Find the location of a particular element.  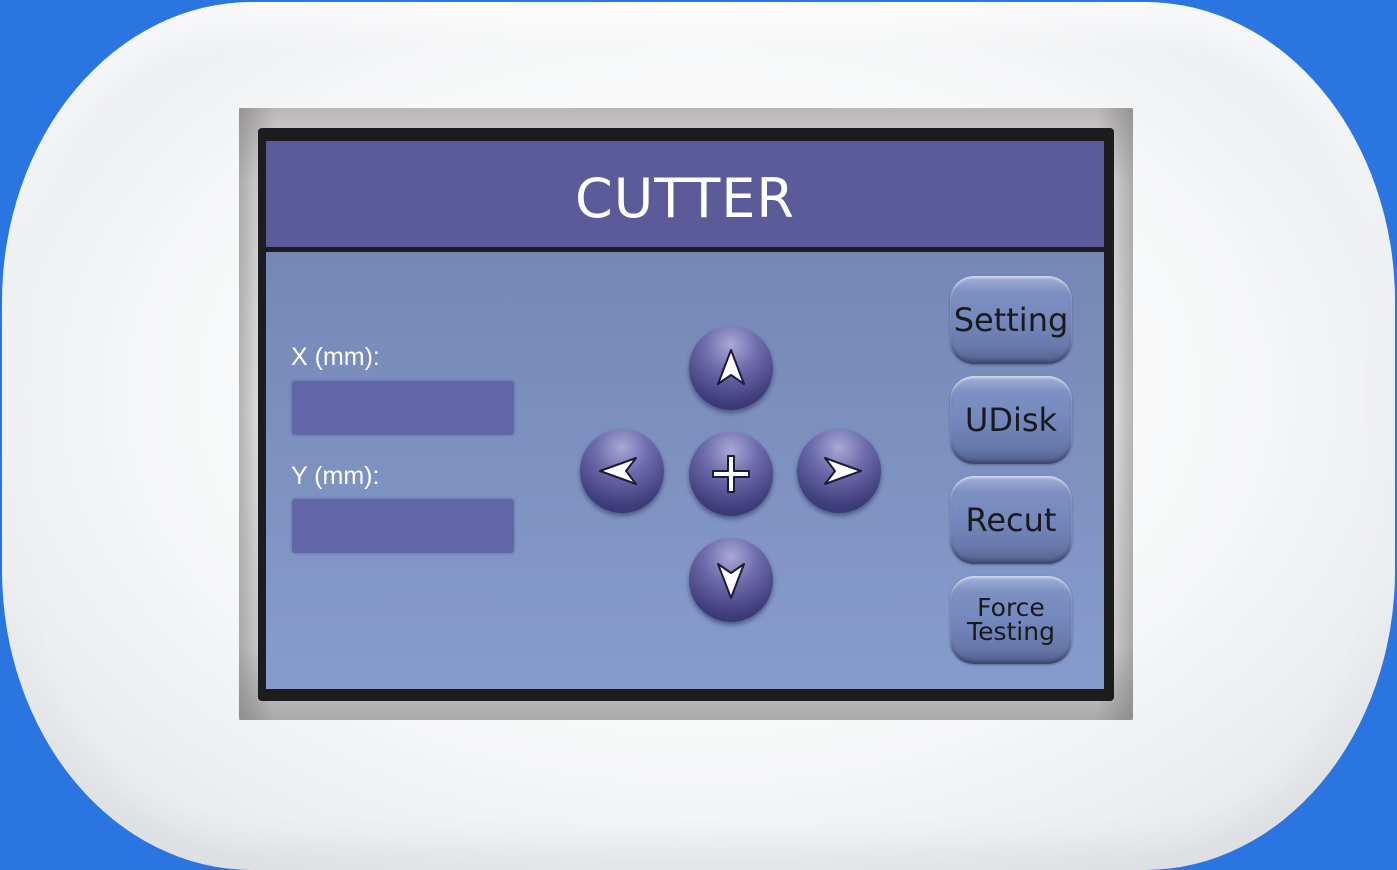

crosshair-plus-icon is located at coordinates (731, 474).